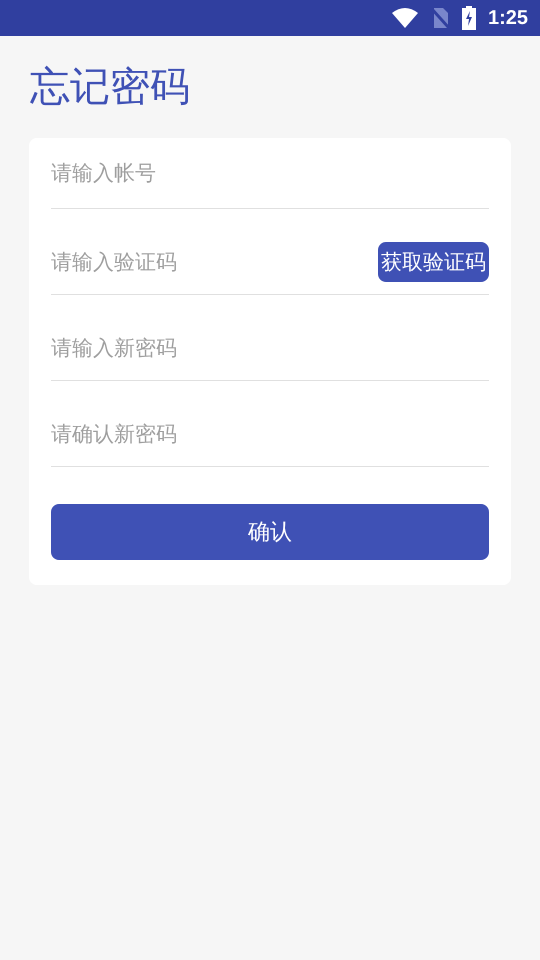  What do you see at coordinates (469, 18) in the screenshot?
I see `battery-charging-icon` at bounding box center [469, 18].